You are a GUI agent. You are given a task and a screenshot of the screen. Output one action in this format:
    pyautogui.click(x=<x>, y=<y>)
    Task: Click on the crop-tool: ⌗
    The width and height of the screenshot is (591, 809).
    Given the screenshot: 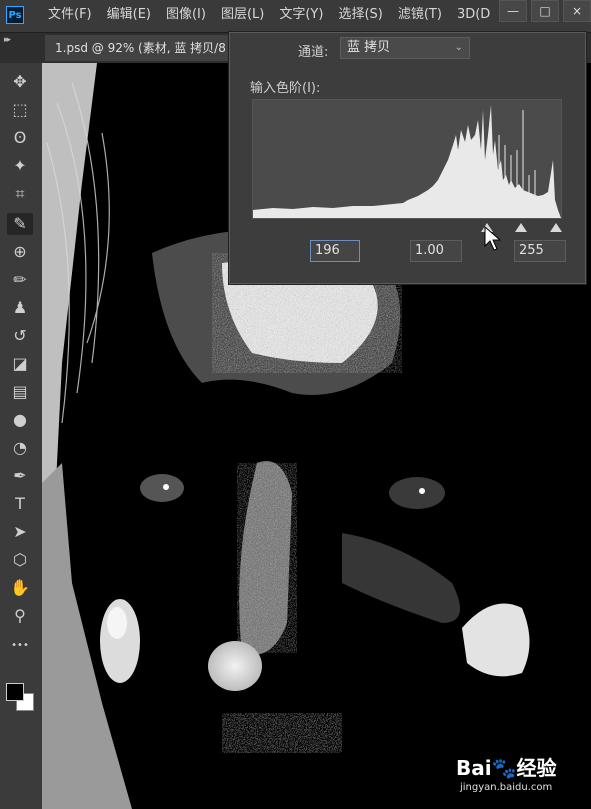 What is the action you would take?
    pyautogui.click(x=20, y=194)
    